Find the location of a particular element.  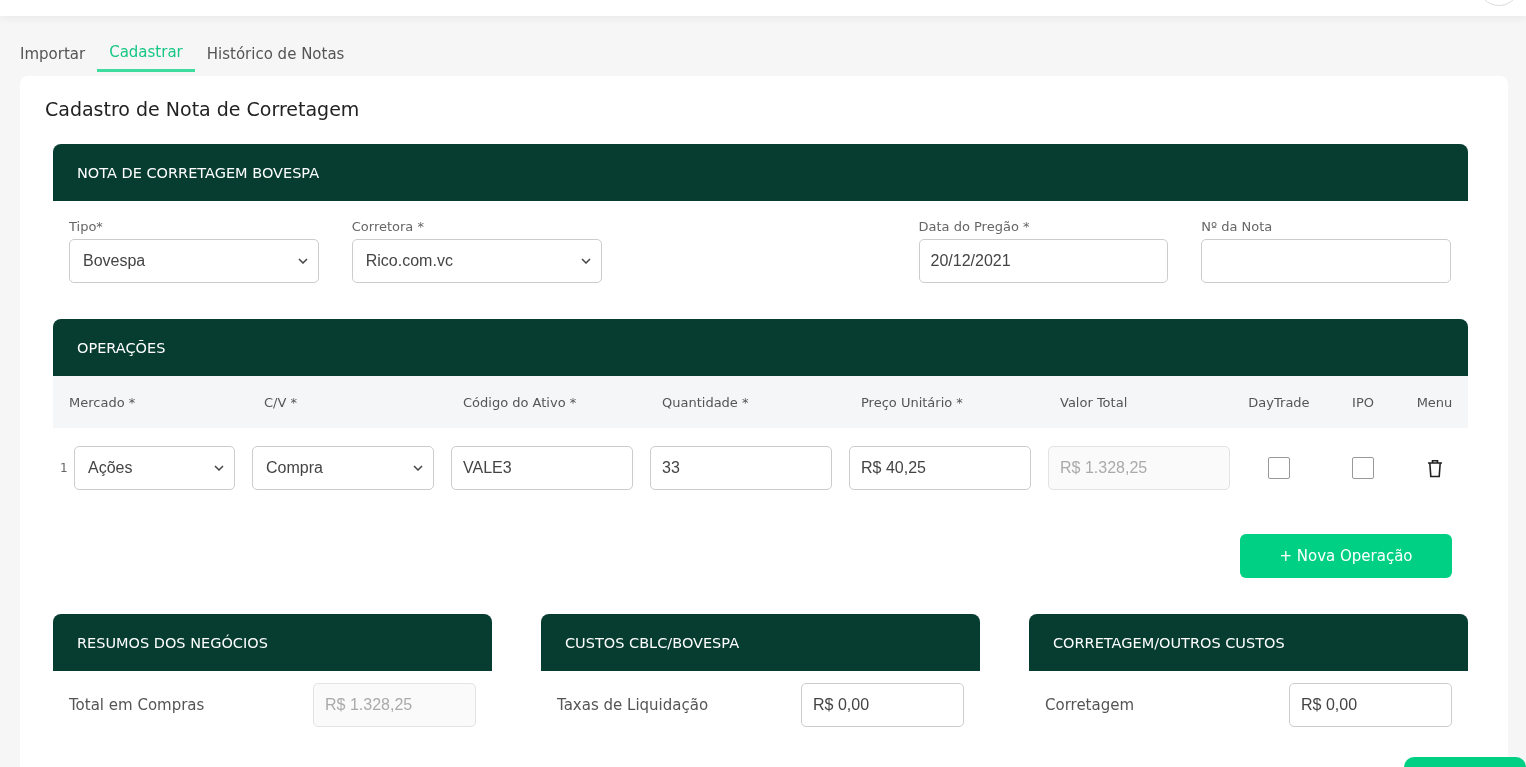

trash-icon is located at coordinates (1434, 468).